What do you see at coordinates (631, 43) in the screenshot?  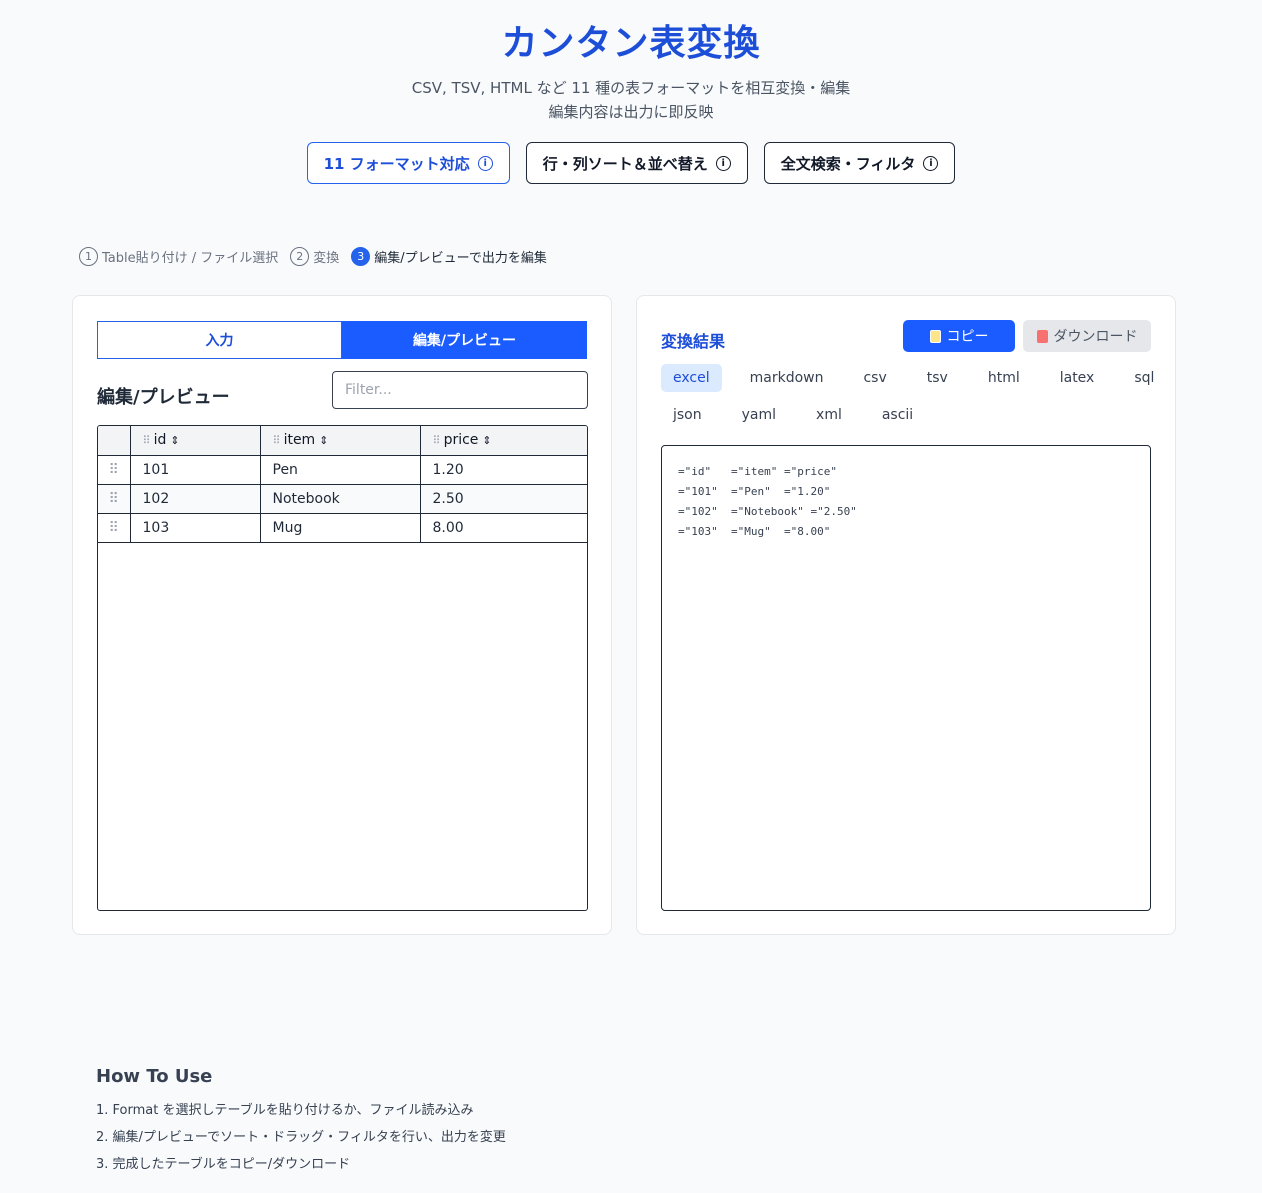 I see `page-title: カンタン表変換` at bounding box center [631, 43].